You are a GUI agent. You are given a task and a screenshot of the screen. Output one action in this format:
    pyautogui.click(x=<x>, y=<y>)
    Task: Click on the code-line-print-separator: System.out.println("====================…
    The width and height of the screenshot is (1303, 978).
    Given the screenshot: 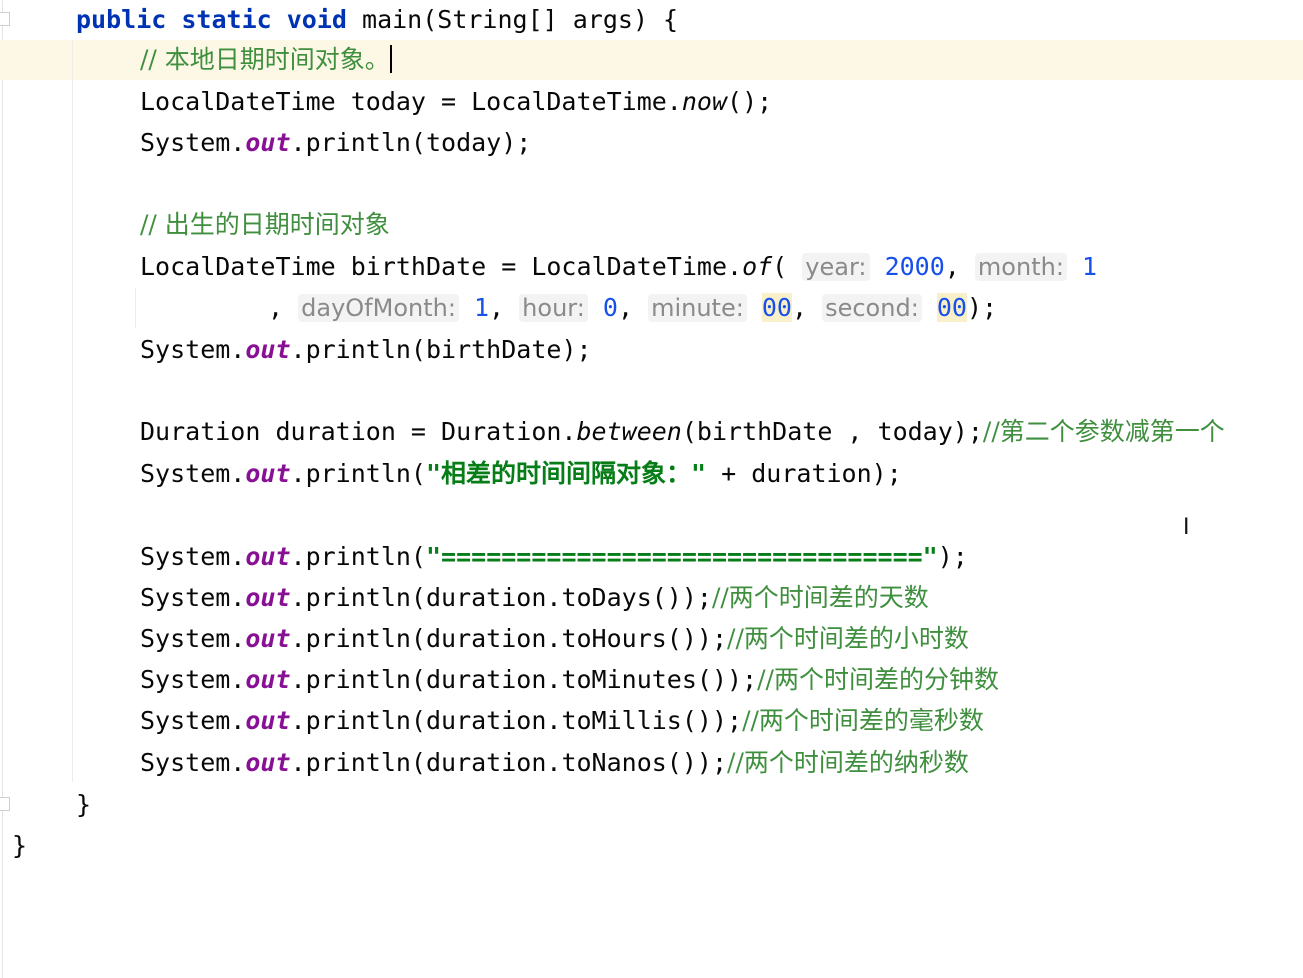 What is the action you would take?
    pyautogui.click(x=554, y=557)
    